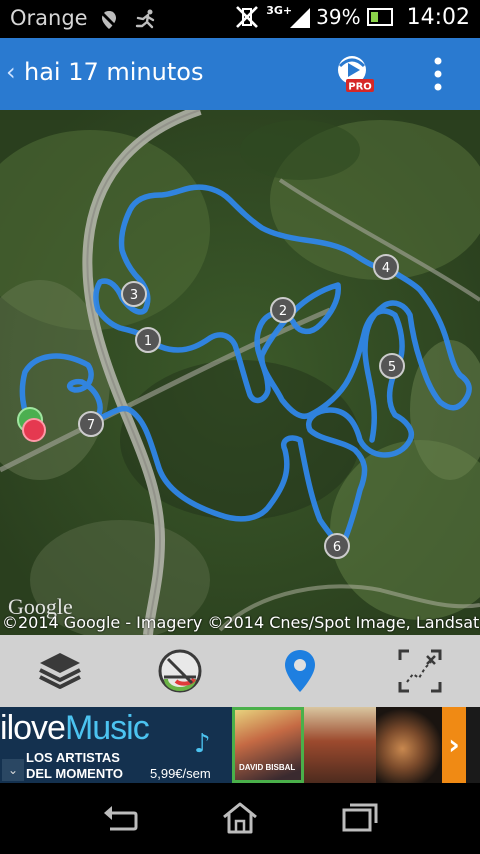 This screenshot has width=480, height=854. I want to click on carrier-label: Orange, so click(49, 18).